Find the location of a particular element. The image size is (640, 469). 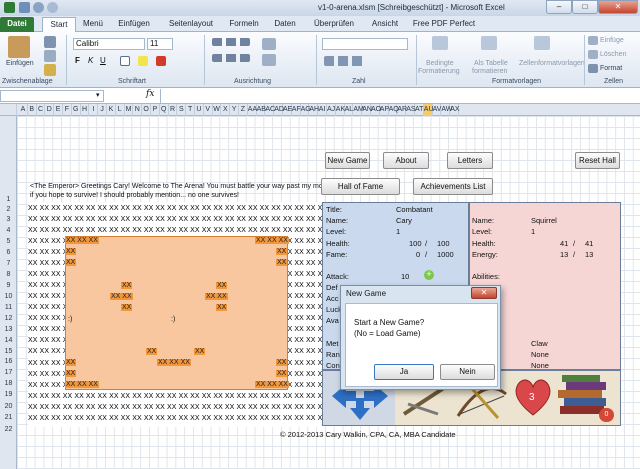

name-box is located at coordinates (52, 96).